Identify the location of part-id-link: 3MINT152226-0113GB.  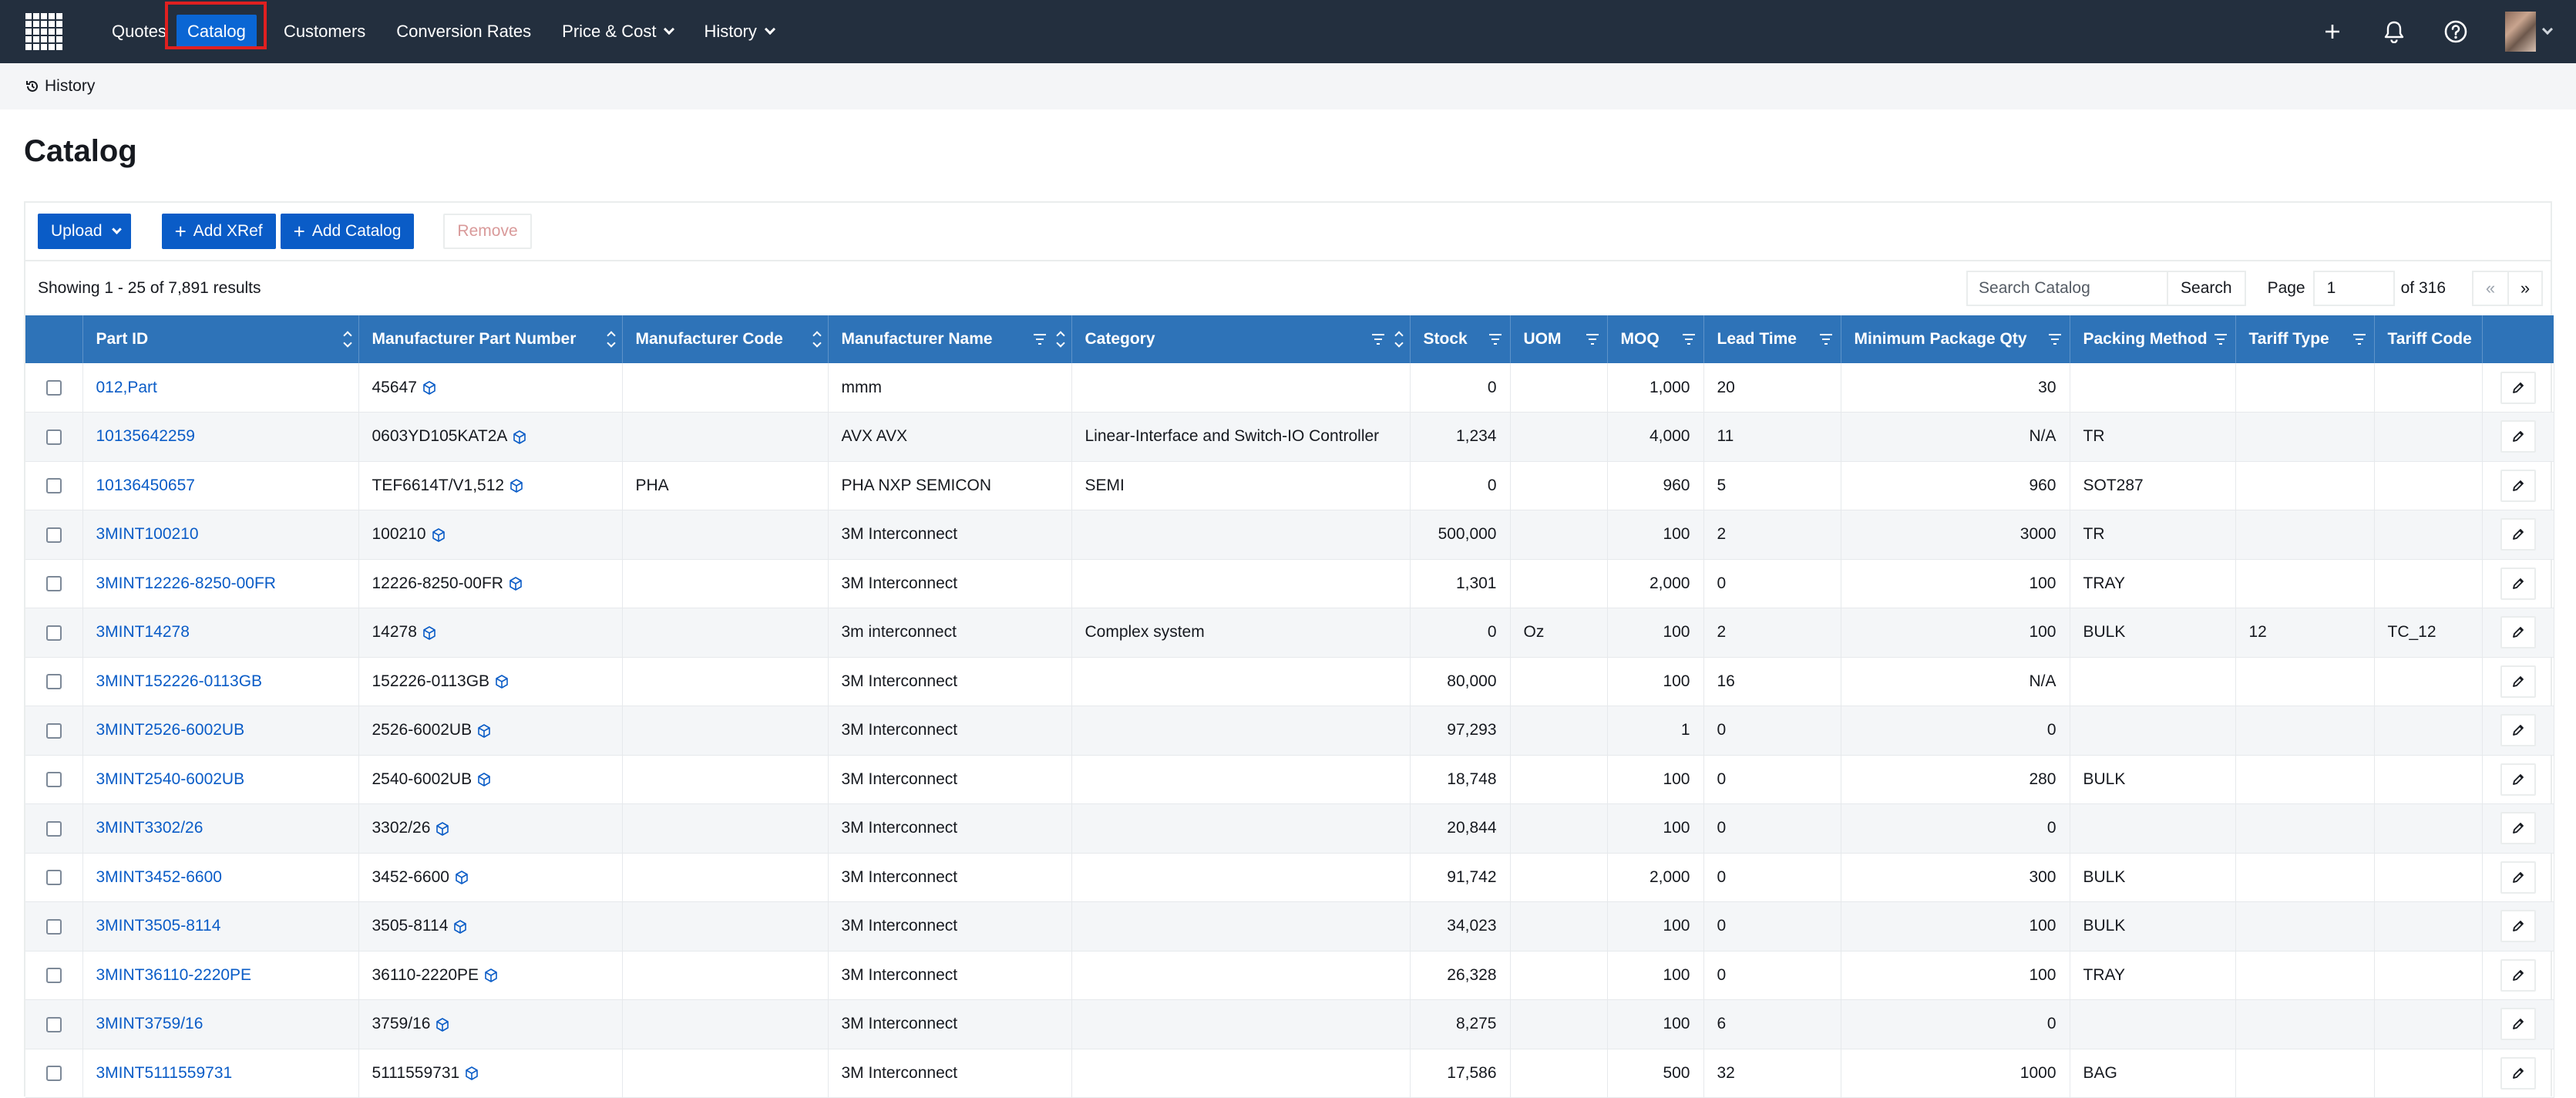
(179, 681).